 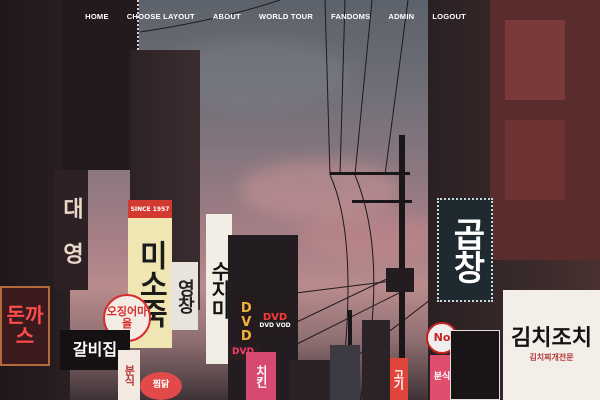 I want to click on dark-vertical-sign: 대 영, so click(x=71, y=230).